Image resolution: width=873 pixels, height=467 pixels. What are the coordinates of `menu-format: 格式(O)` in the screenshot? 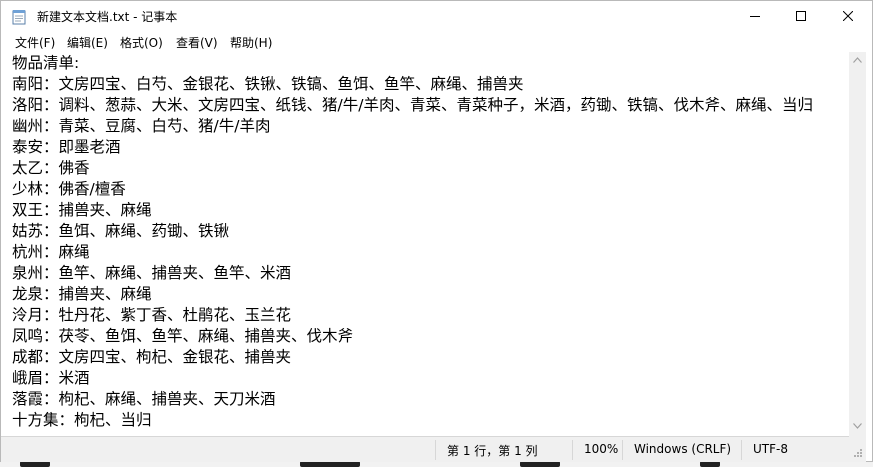 It's located at (141, 42).